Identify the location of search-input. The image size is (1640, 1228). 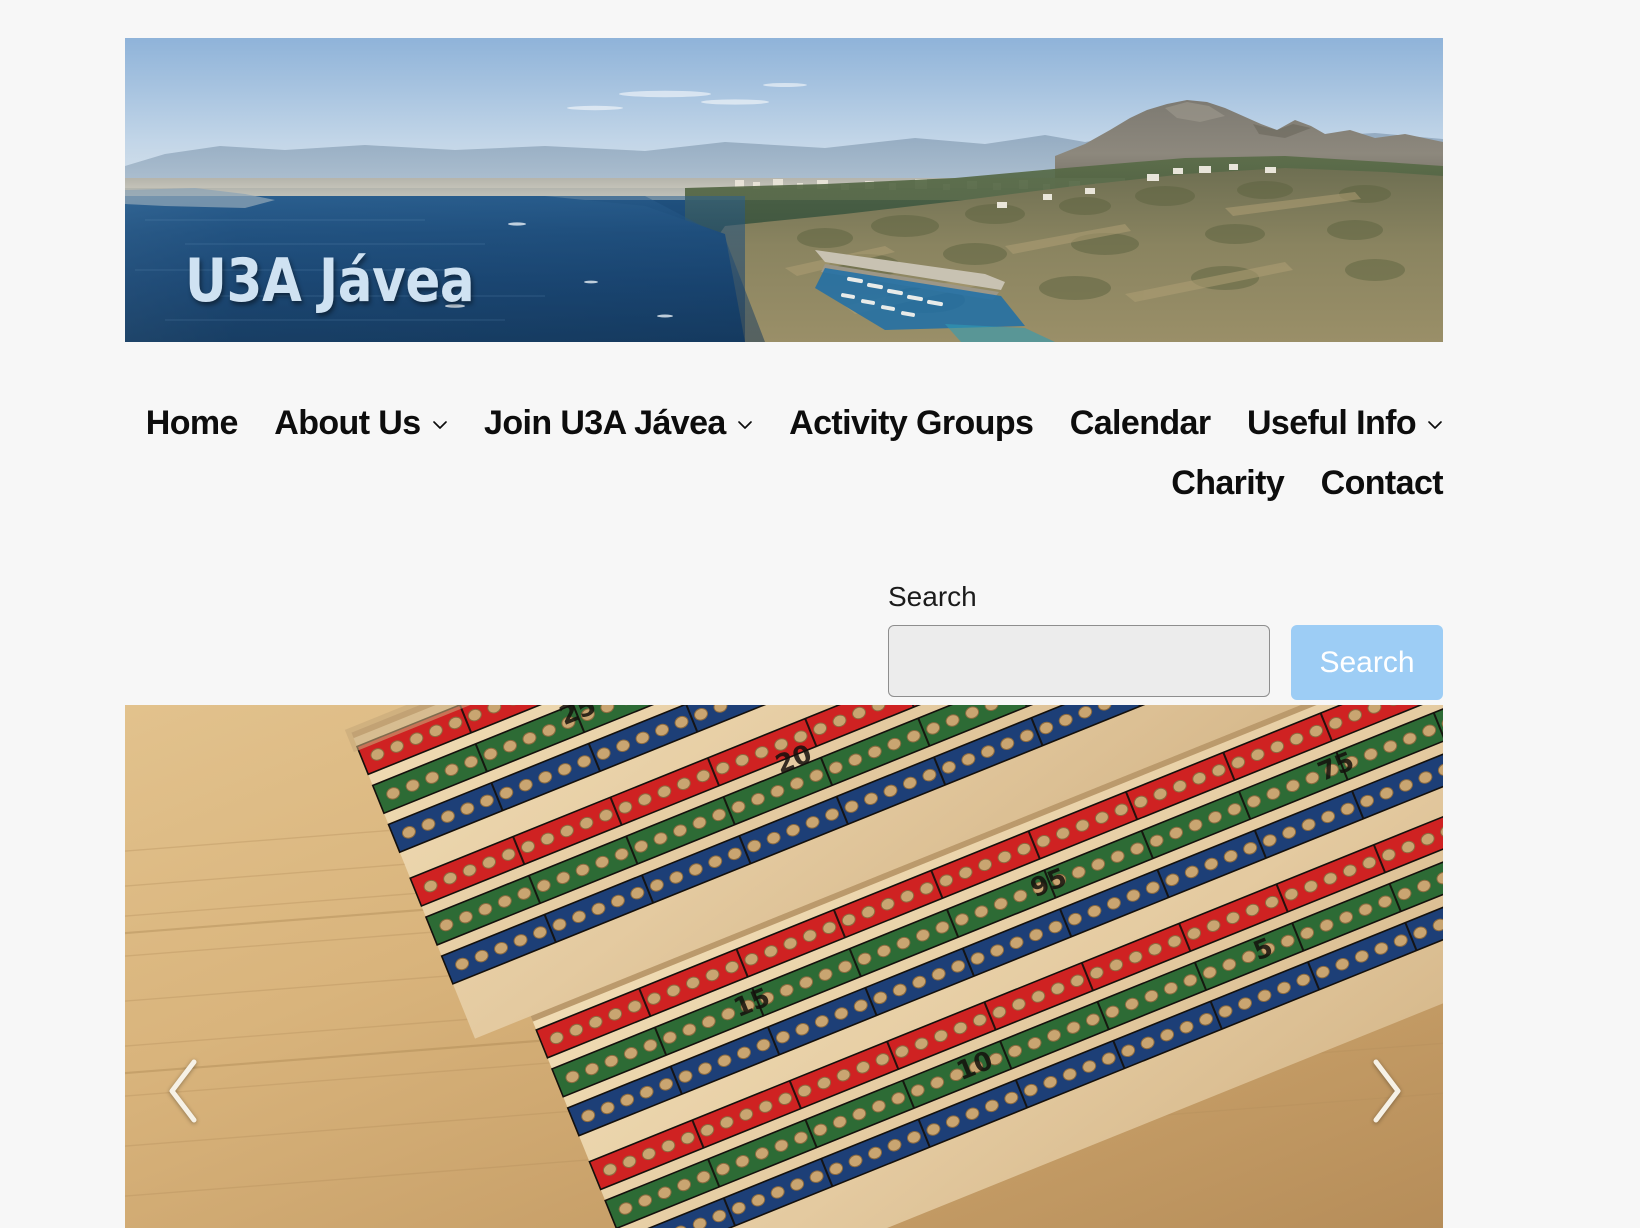
(1079, 660).